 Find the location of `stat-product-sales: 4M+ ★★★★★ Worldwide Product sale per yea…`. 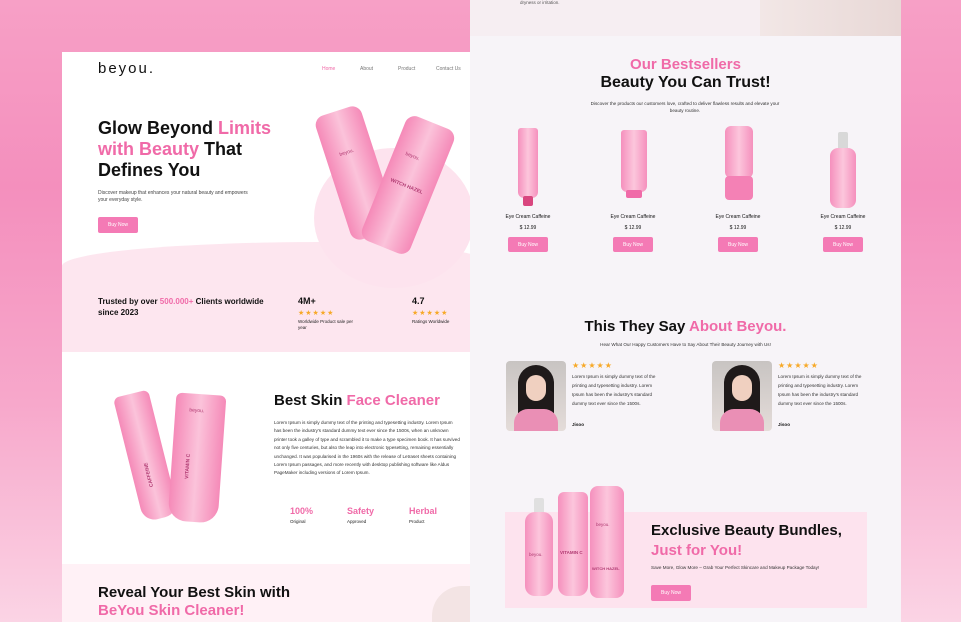

stat-product-sales: 4M+ ★★★★★ Worldwide Product sale per yea… is located at coordinates (328, 313).